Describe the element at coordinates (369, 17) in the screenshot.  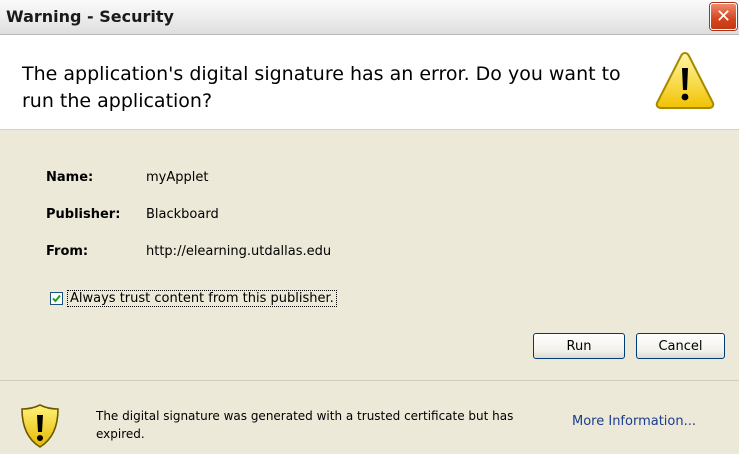
I see `title-bar: Warning - Security ✕` at that location.